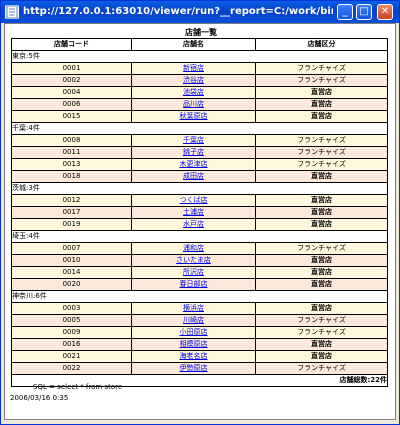 The width and height of the screenshot is (400, 425). I want to click on table-row: 0020 春日部店 直営店, so click(199, 284).